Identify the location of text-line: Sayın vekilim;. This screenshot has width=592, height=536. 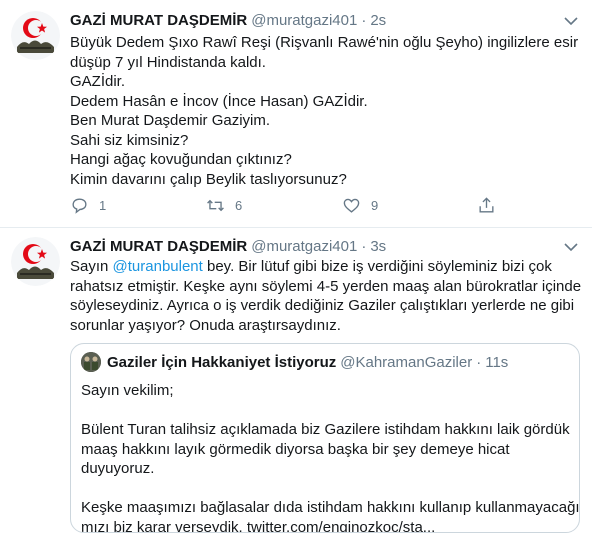
(127, 390).